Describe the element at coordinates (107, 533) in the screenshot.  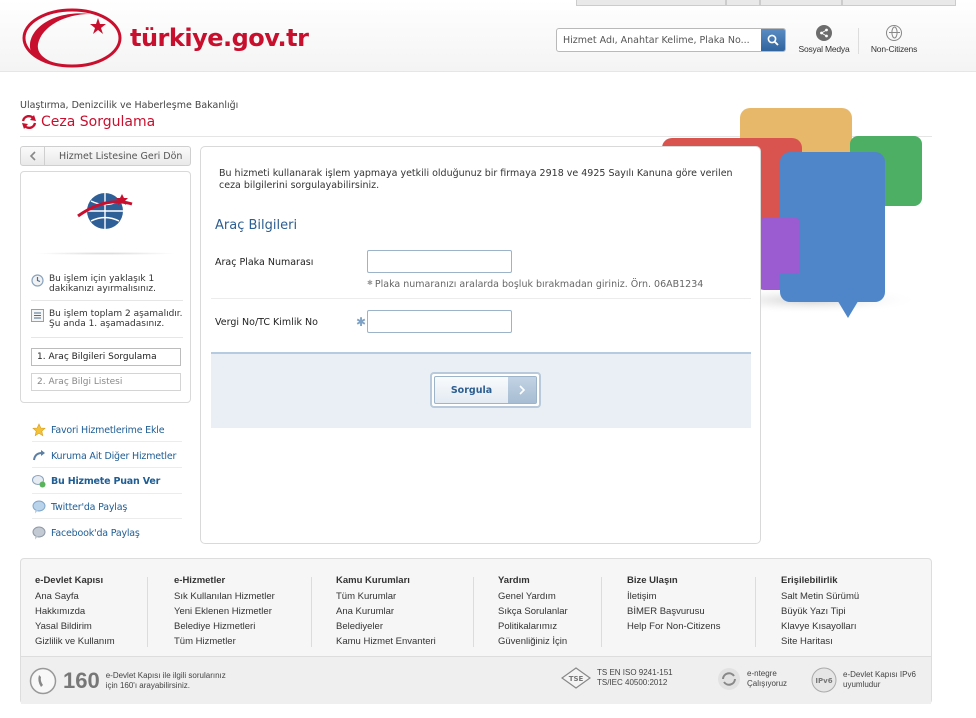
I see `share-facebook-link: Facebook'da Paylaş` at that location.